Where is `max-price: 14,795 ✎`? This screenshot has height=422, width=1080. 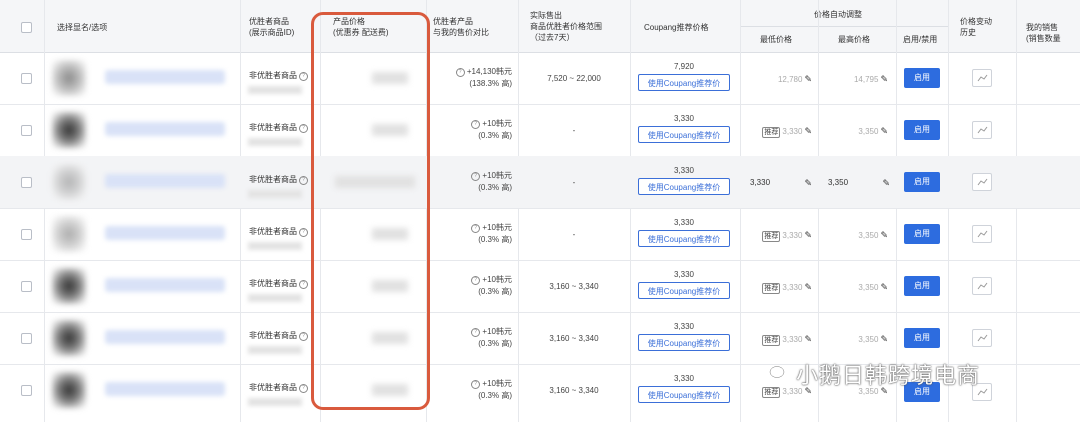
max-price: 14,795 ✎ is located at coordinates (856, 79).